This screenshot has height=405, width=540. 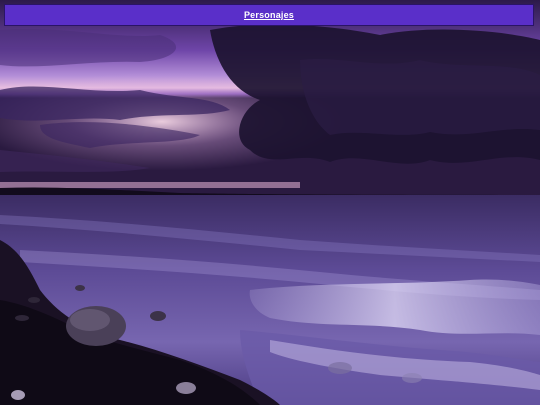 I want to click on header-bar: Personajes, so click(x=269, y=15).